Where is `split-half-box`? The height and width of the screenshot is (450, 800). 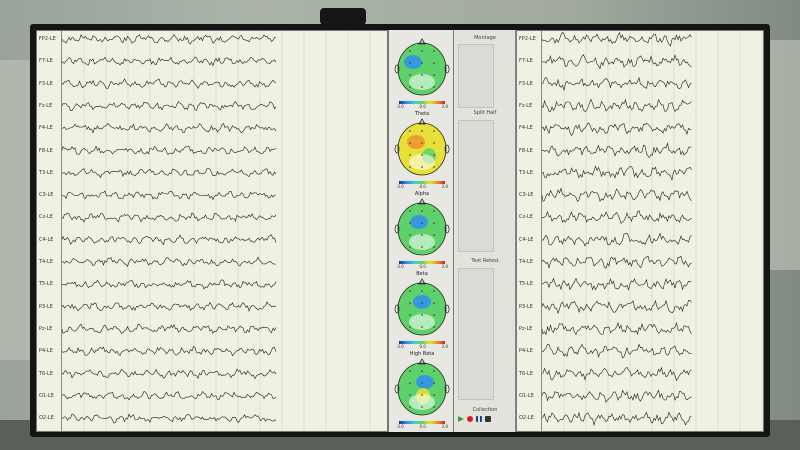 split-half-box is located at coordinates (476, 186).